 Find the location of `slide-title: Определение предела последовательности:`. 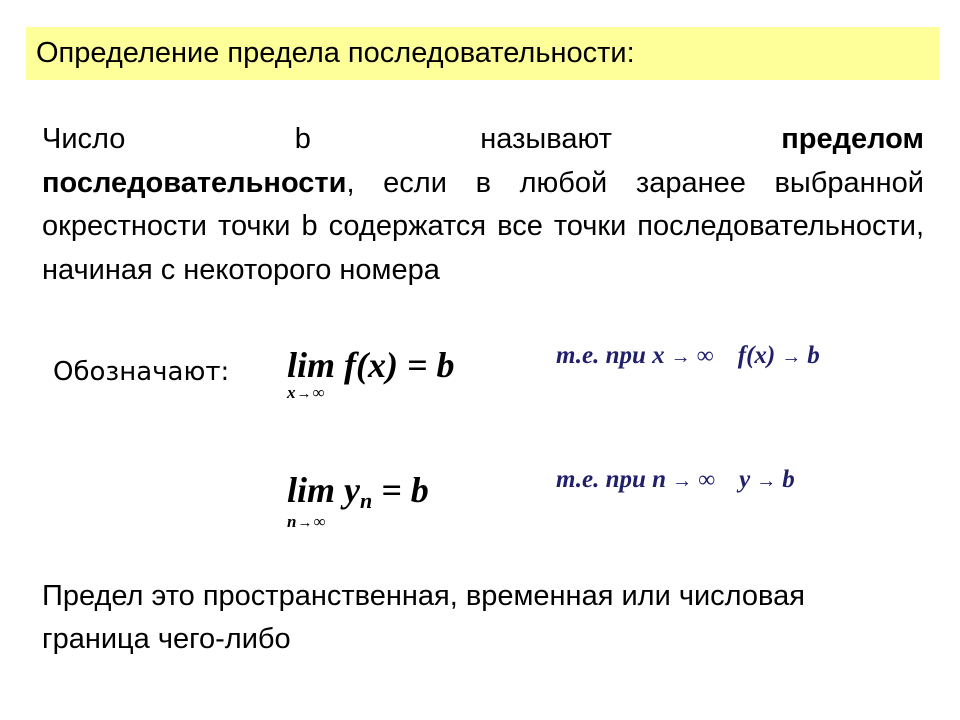

slide-title: Определение предела последовательности: is located at coordinates (335, 53).